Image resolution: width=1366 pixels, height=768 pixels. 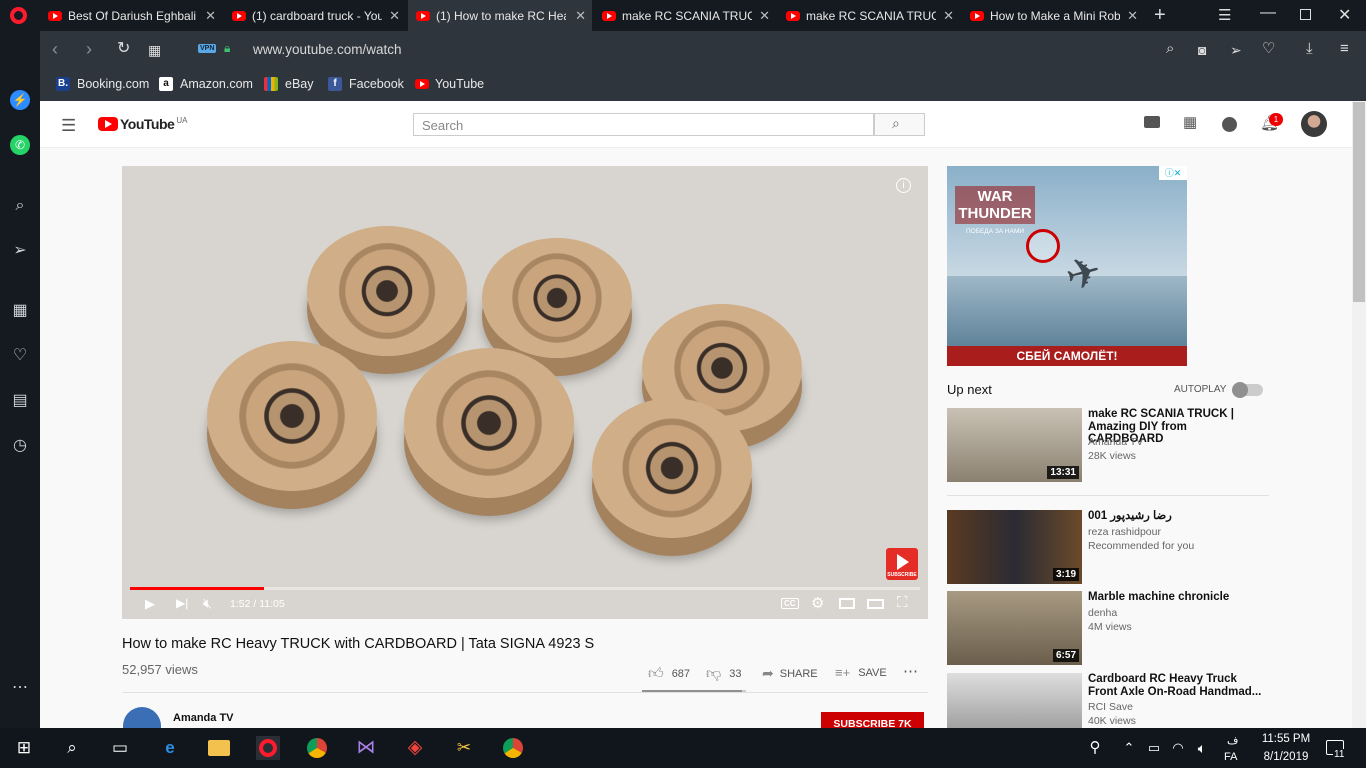 I want to click on save-button: ≡+ SAVE, so click(x=861, y=672).